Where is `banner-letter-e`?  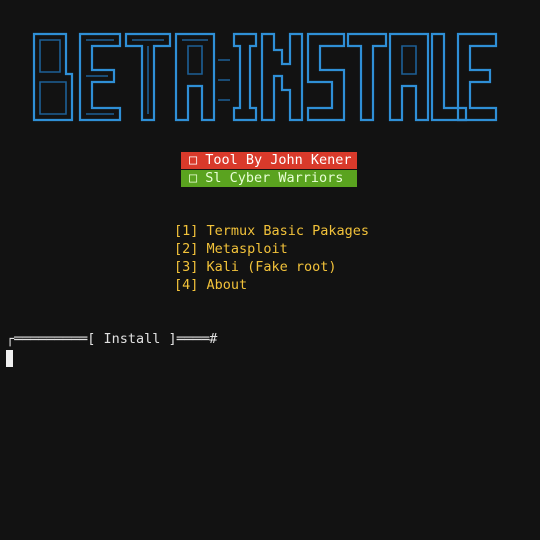 banner-letter-e is located at coordinates (100, 77).